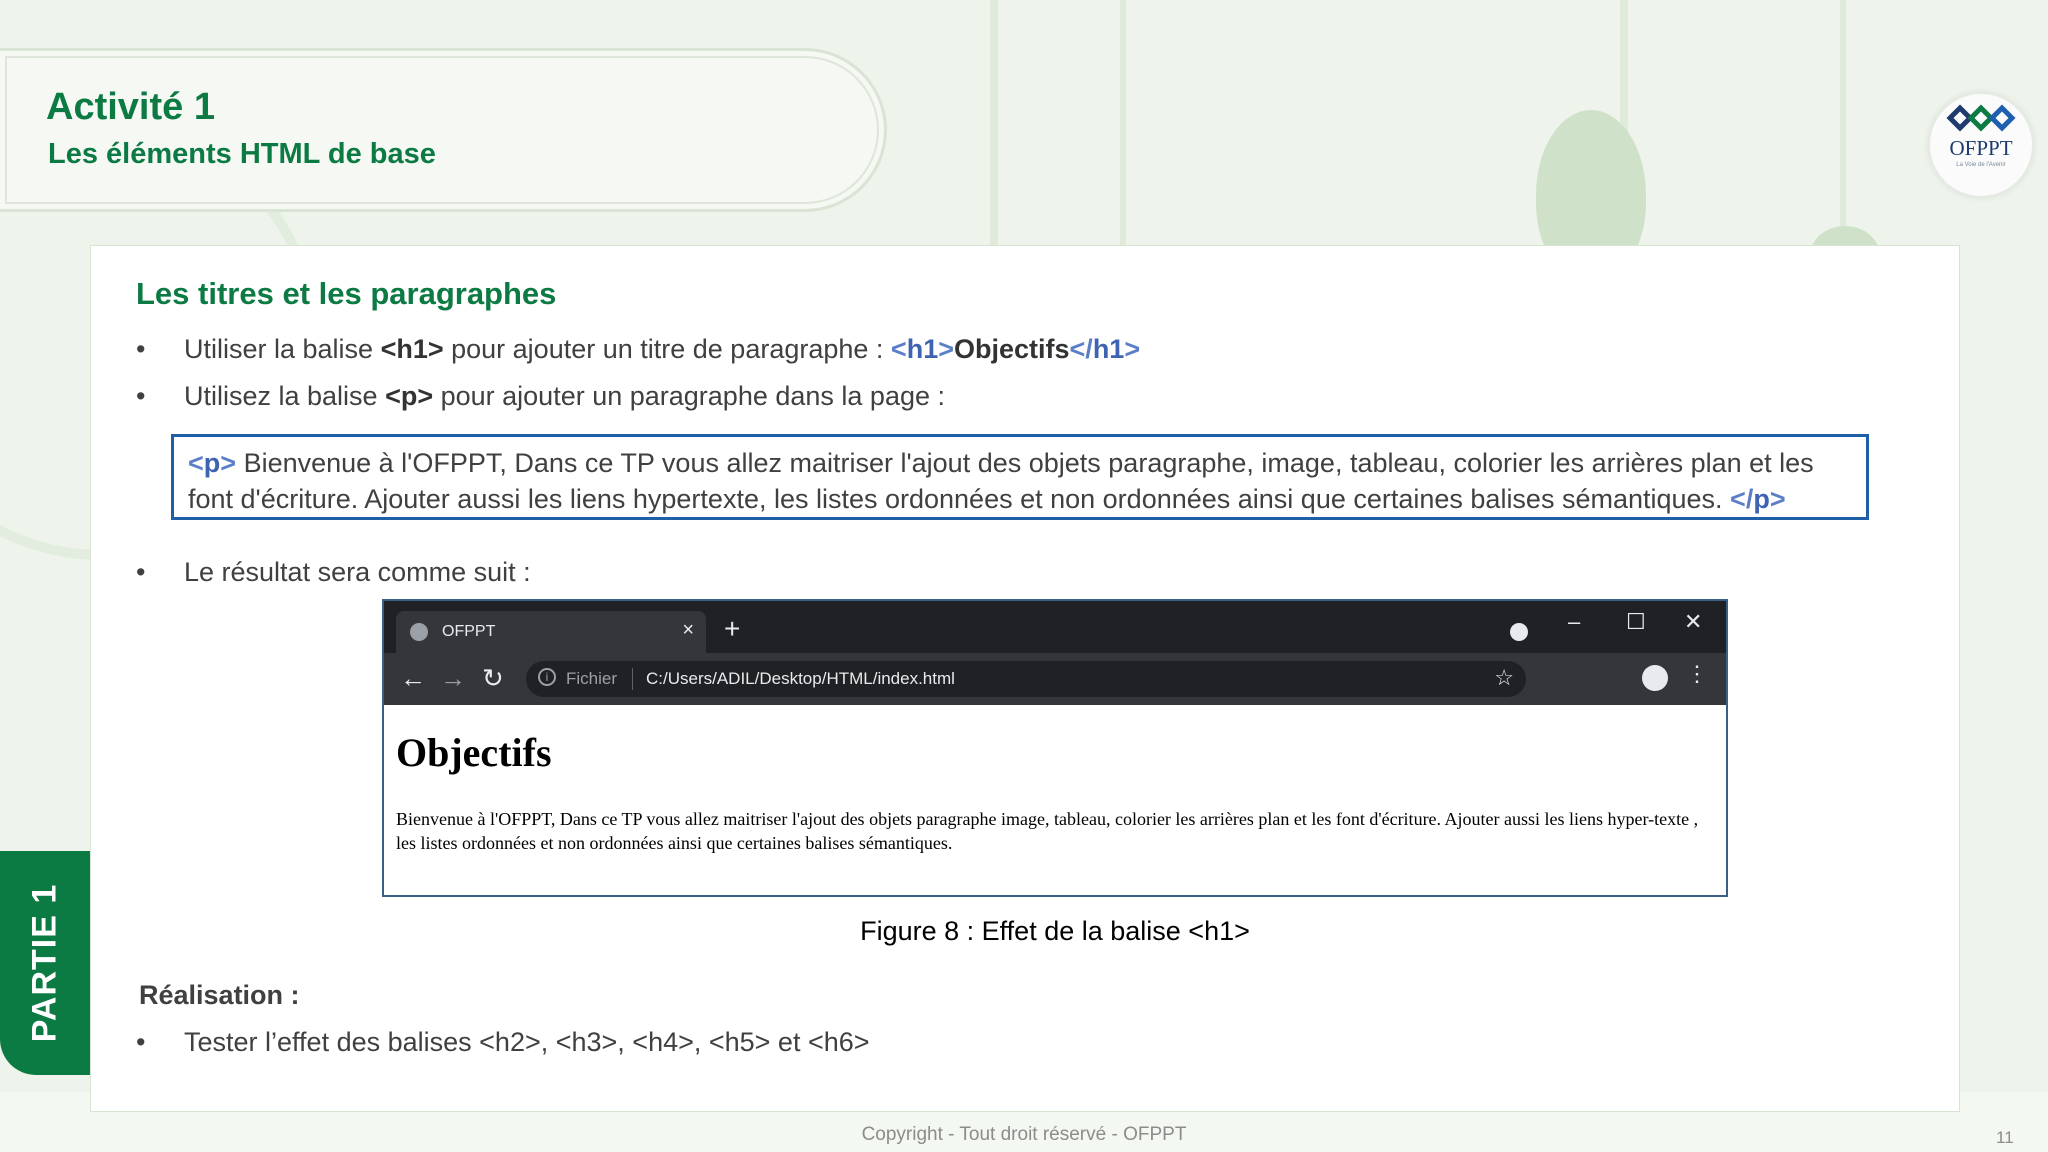  Describe the element at coordinates (1655, 678) in the screenshot. I see `account-icon` at that location.